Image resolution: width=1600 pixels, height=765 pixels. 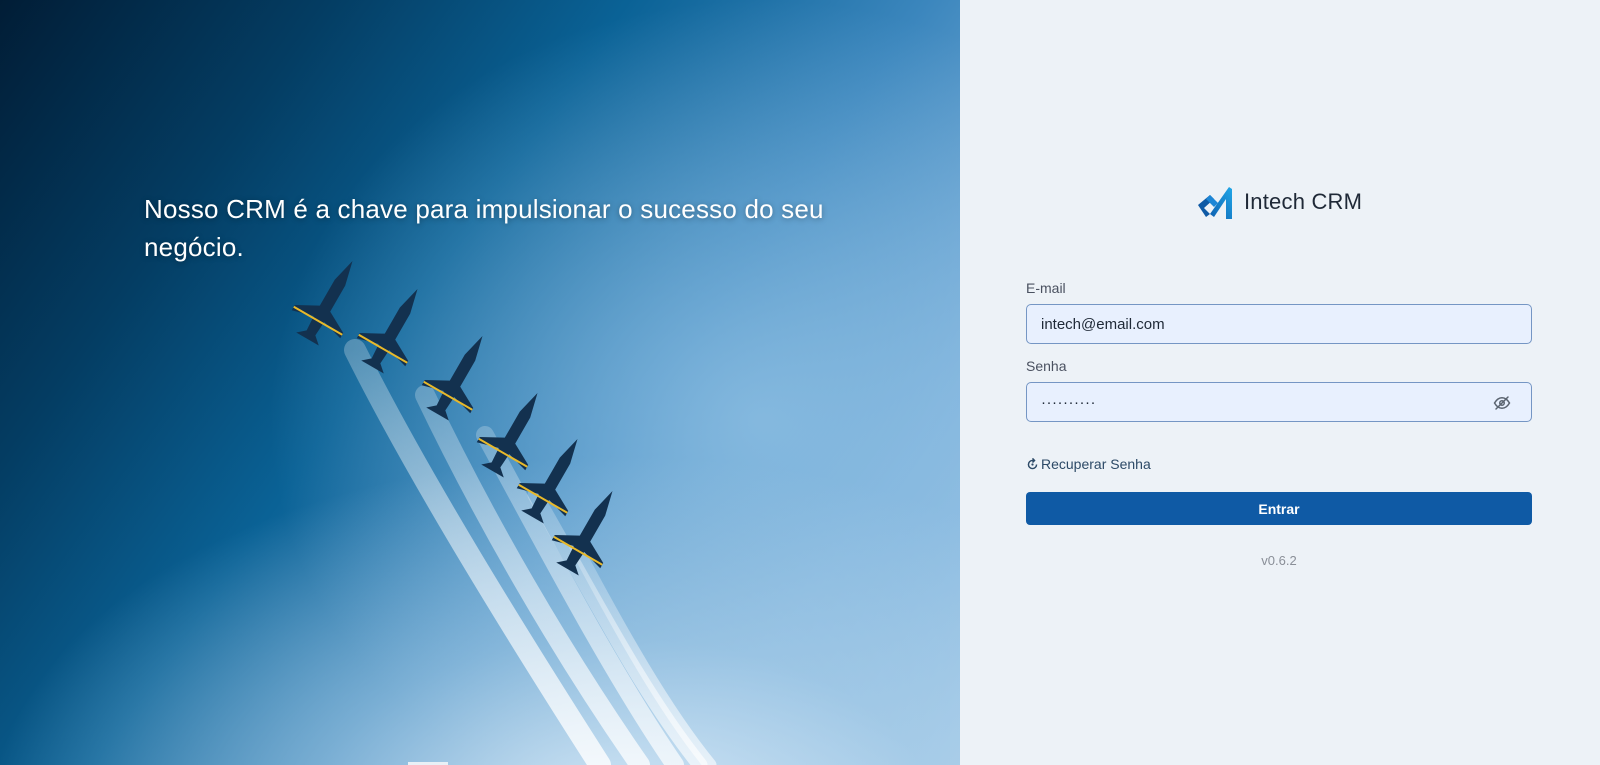 I want to click on email-value: intech@email.com, so click(x=1096, y=324).